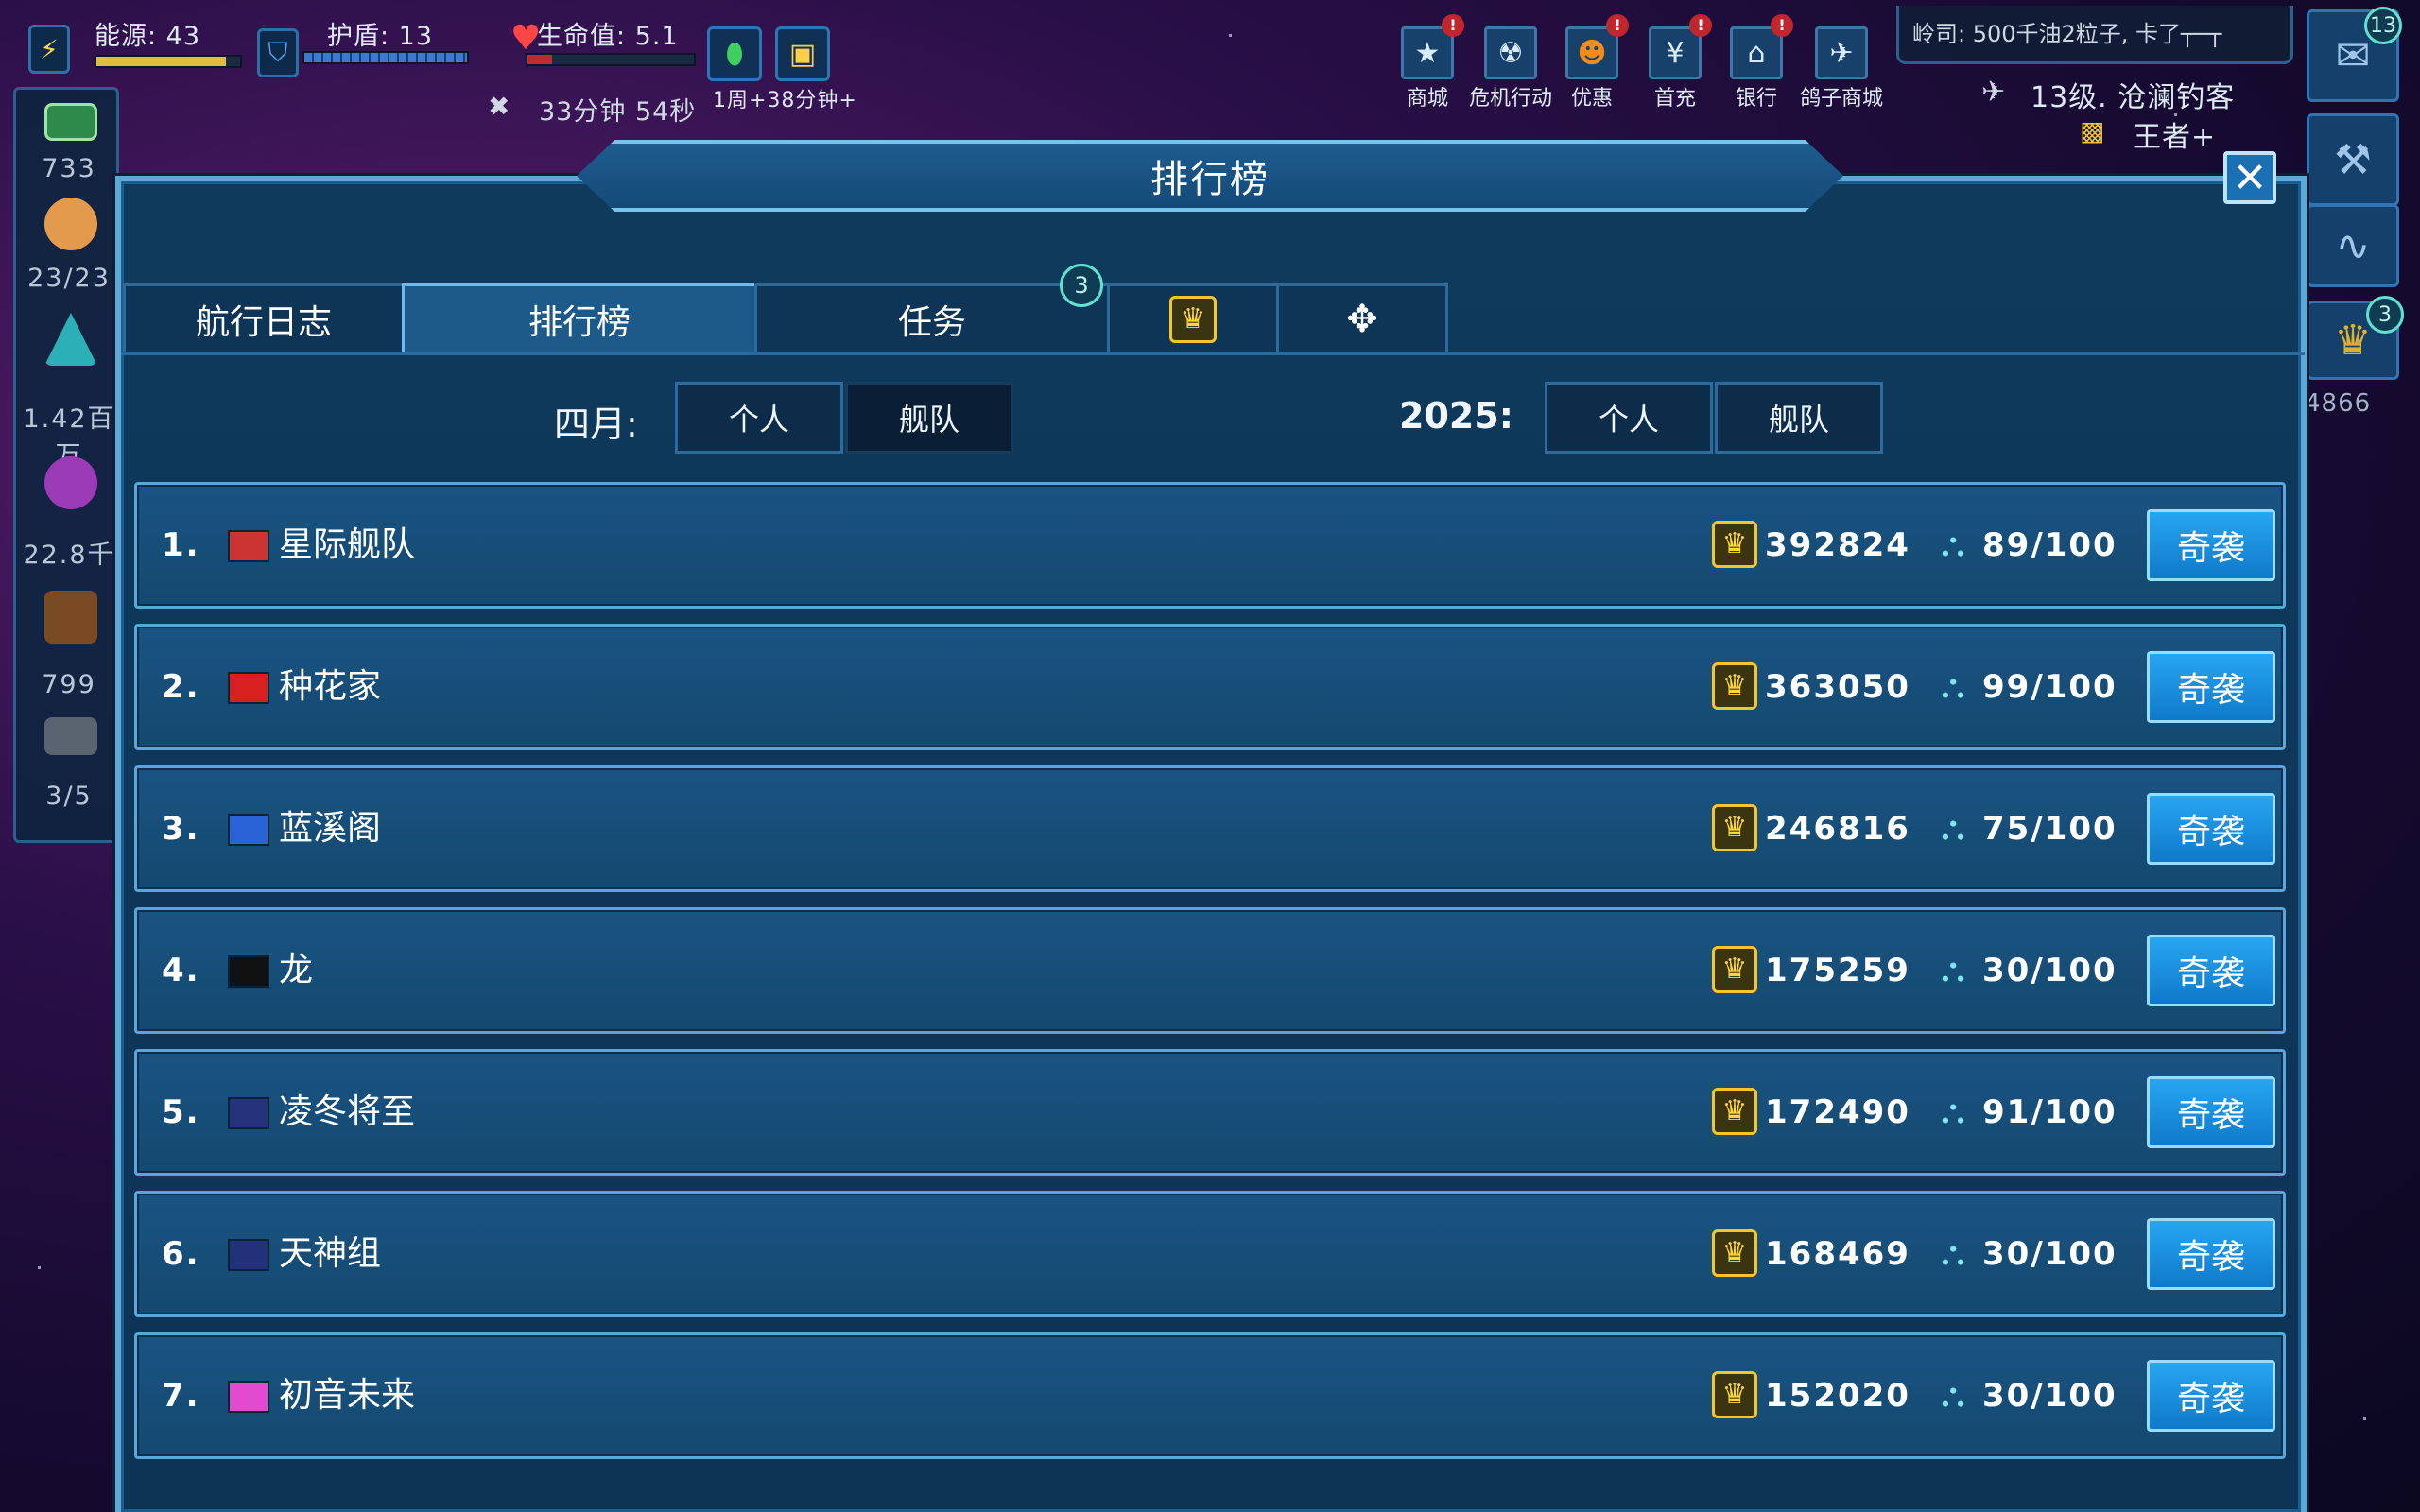 Image resolution: width=2420 pixels, height=1512 pixels. What do you see at coordinates (380, 36) in the screenshot?
I see `shield-label: 护盾: 13` at bounding box center [380, 36].